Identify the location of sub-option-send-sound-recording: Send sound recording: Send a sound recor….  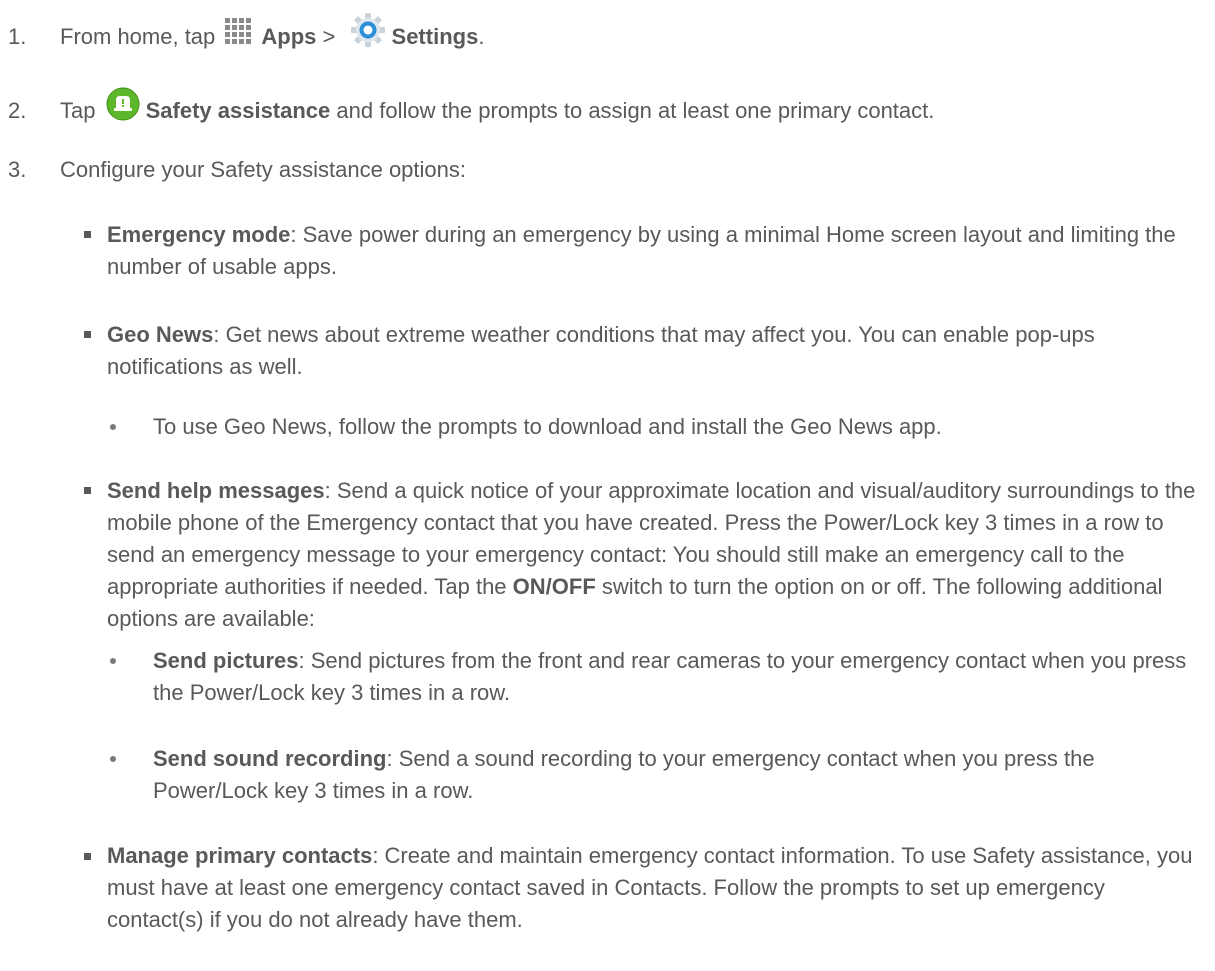
(679, 775).